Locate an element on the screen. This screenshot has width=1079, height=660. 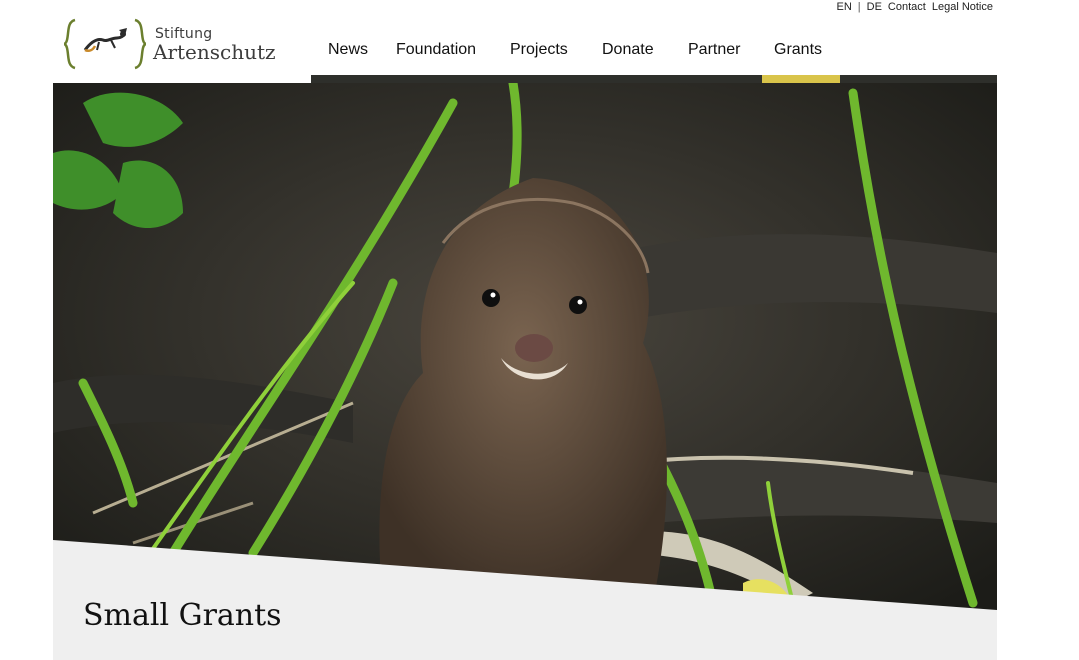
legal-notice-link: Legal Notice is located at coordinates (962, 7).